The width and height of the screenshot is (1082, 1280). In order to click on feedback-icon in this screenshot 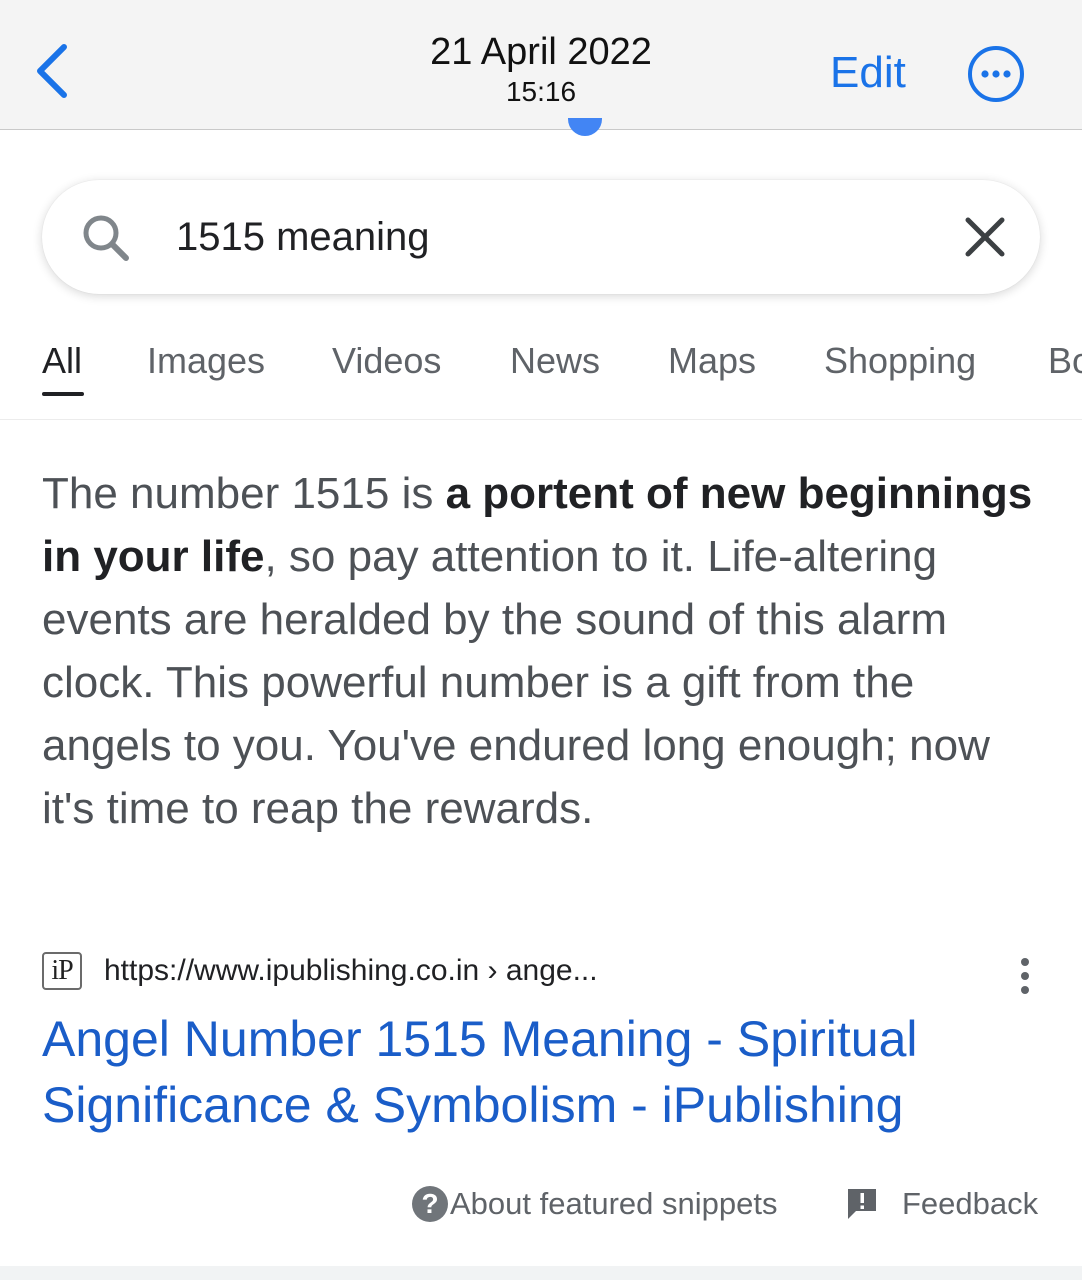, I will do `click(862, 1204)`.